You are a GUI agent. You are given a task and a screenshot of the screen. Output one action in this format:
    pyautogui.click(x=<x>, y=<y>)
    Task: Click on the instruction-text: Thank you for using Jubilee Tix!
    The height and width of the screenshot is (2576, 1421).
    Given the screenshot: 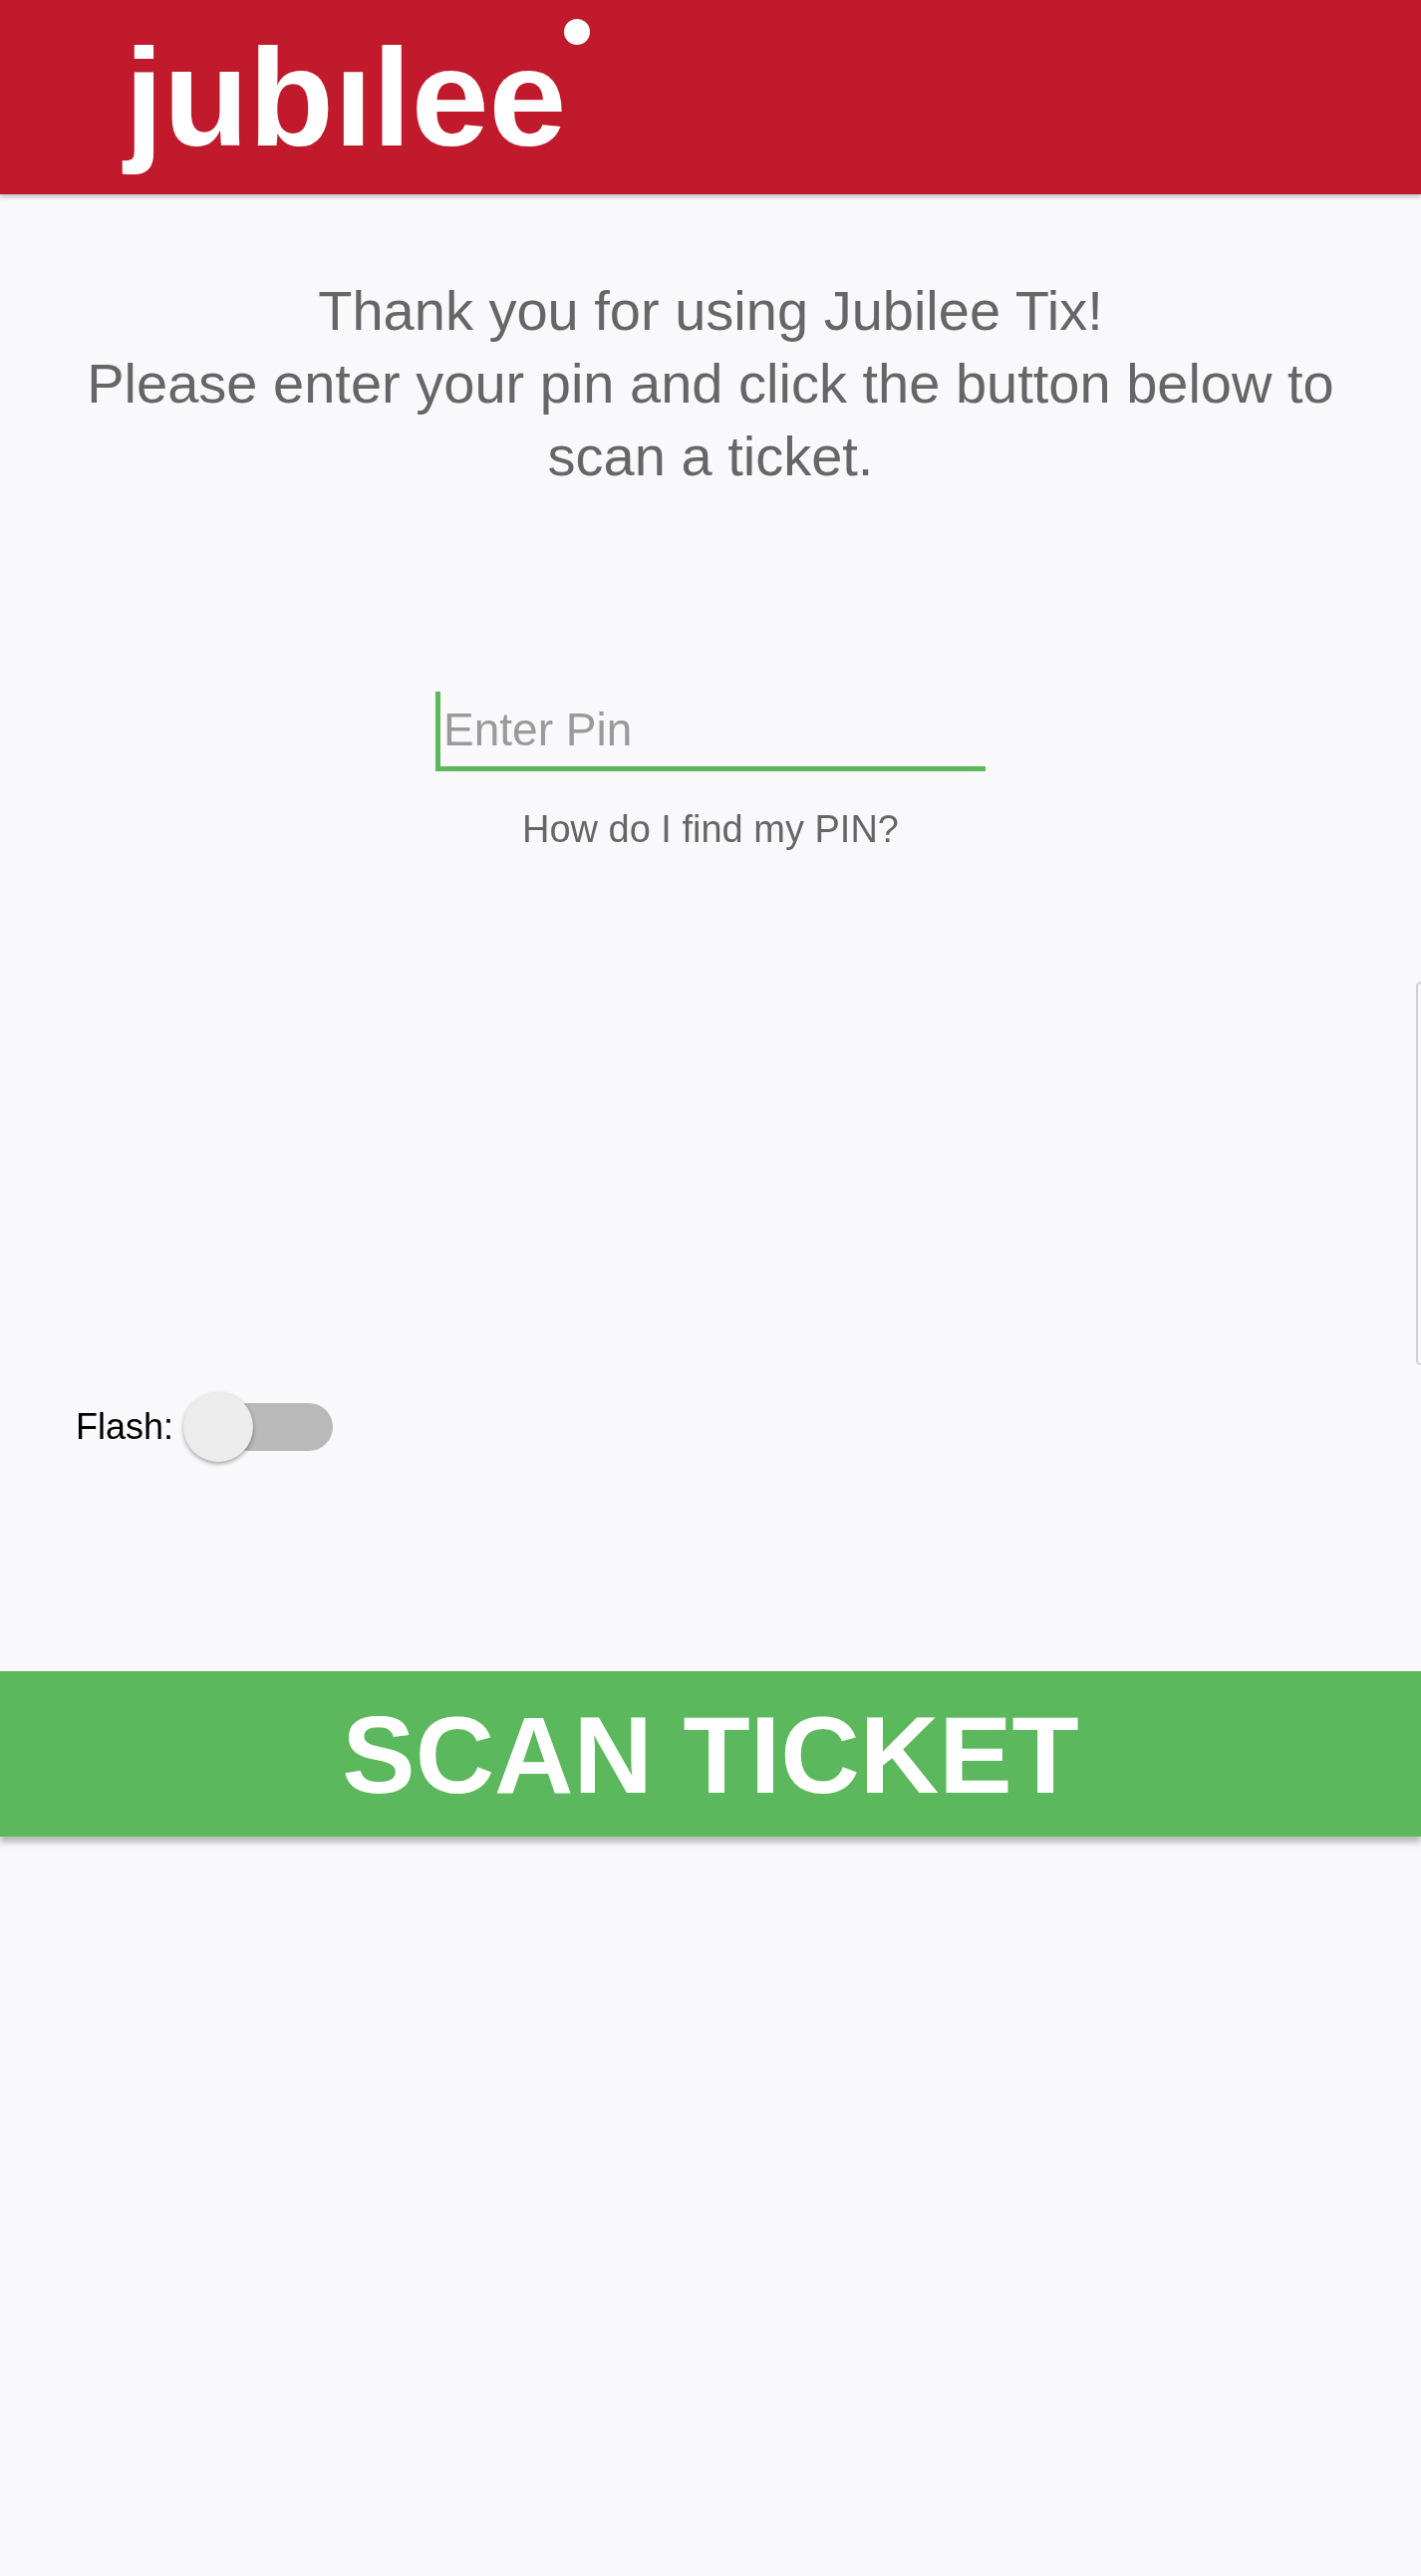 What is the action you would take?
    pyautogui.click(x=710, y=311)
    